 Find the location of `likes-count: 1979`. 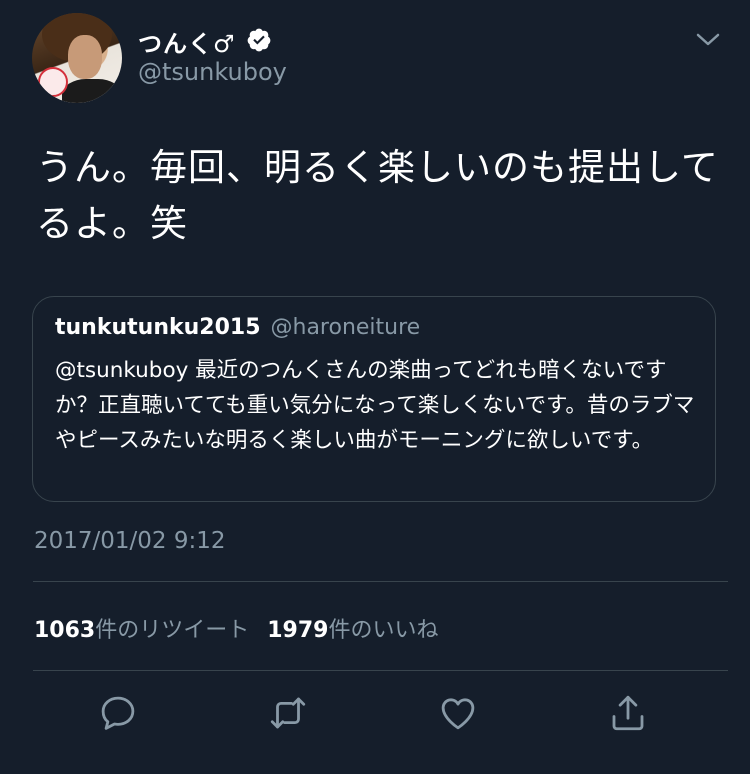

likes-count: 1979 is located at coordinates (298, 630).